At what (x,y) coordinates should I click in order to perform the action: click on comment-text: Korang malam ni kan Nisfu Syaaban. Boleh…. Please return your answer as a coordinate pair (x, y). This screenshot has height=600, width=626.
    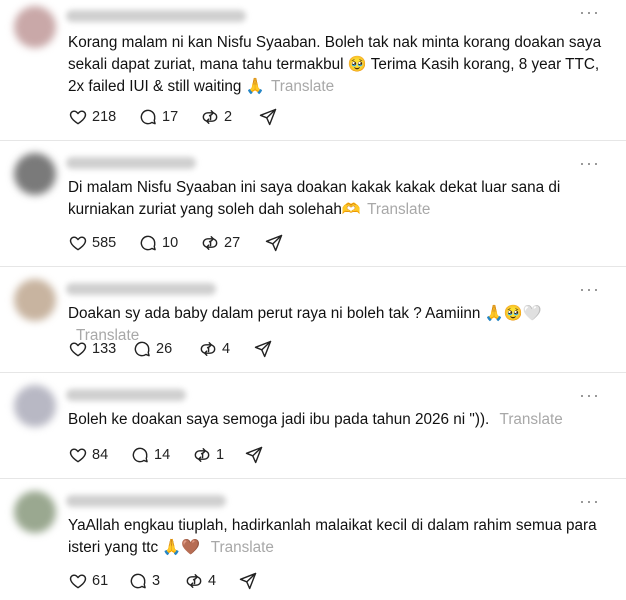
    Looking at the image, I should click on (337, 65).